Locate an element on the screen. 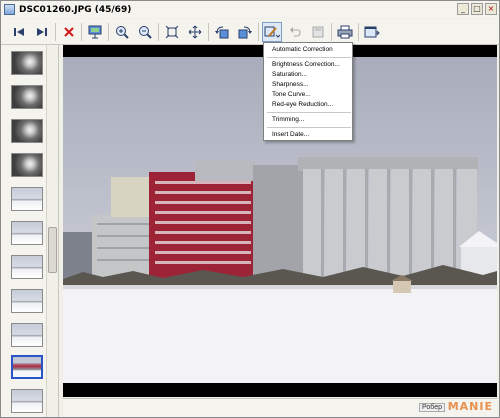 This screenshot has width=500, height=418. zoom-out-icon is located at coordinates (145, 32).